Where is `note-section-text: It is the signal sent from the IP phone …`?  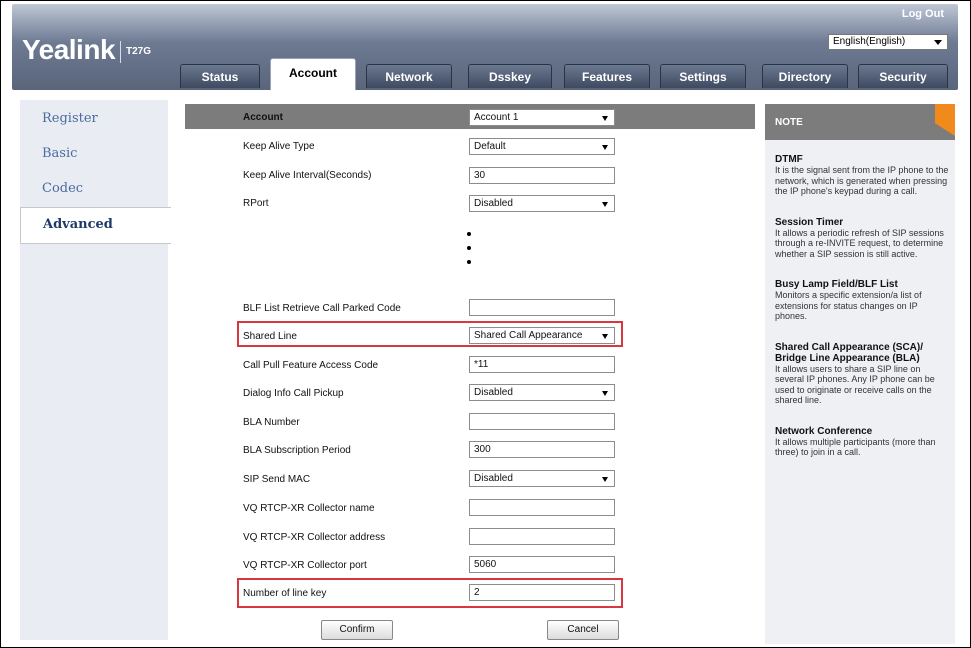 note-section-text: It is the signal sent from the IP phone … is located at coordinates (862, 180).